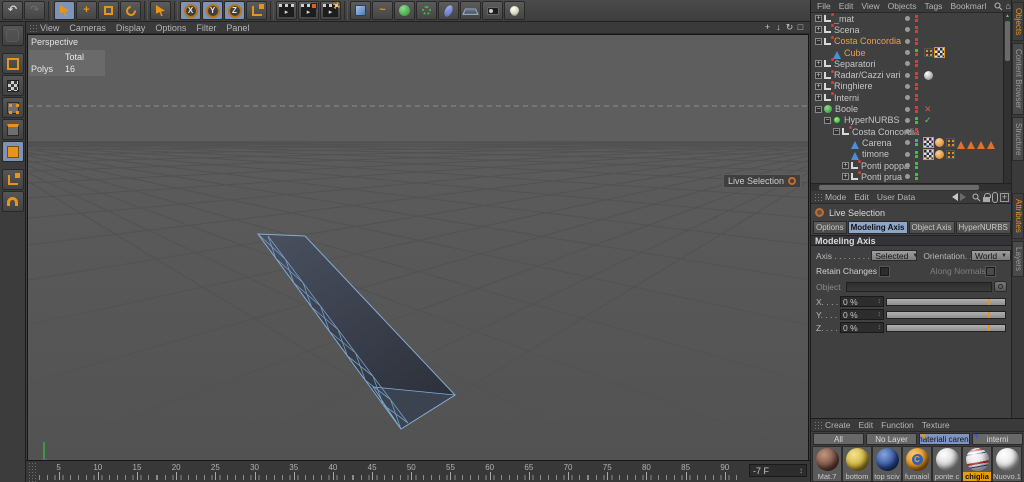 This screenshot has height=482, width=1024. Describe the element at coordinates (1018, 79) in the screenshot. I see `side-tab-content-browser: Content Browser` at that location.